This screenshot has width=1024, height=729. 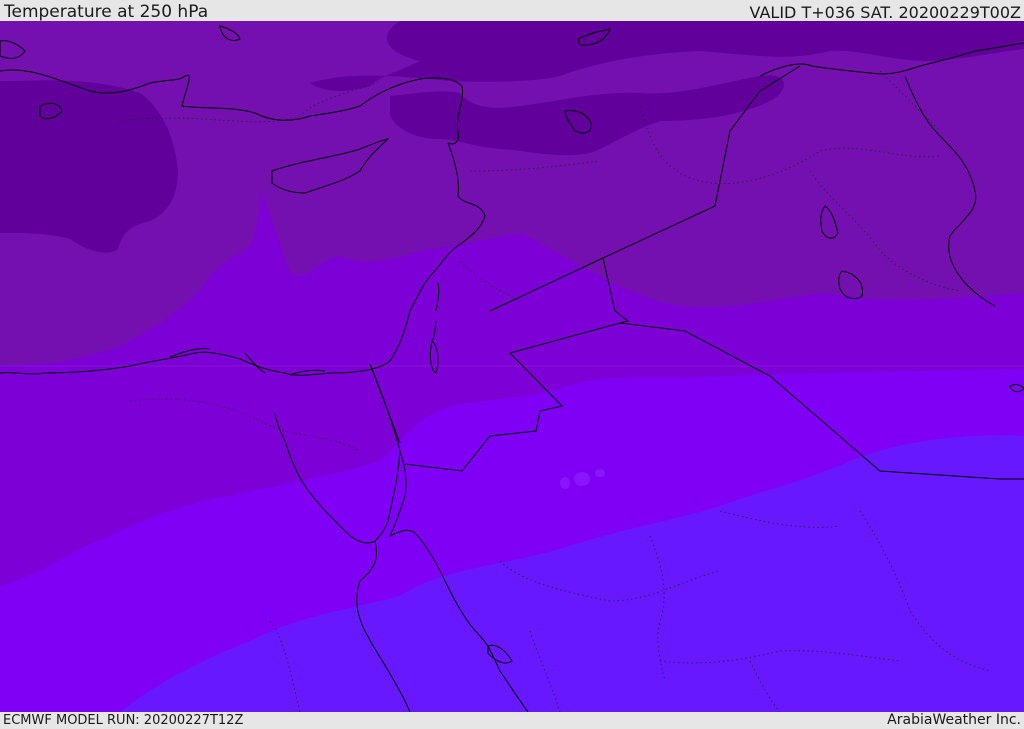 I want to click on valid-time: VALID T+036 SAT. 20200229T00Z, so click(x=885, y=12).